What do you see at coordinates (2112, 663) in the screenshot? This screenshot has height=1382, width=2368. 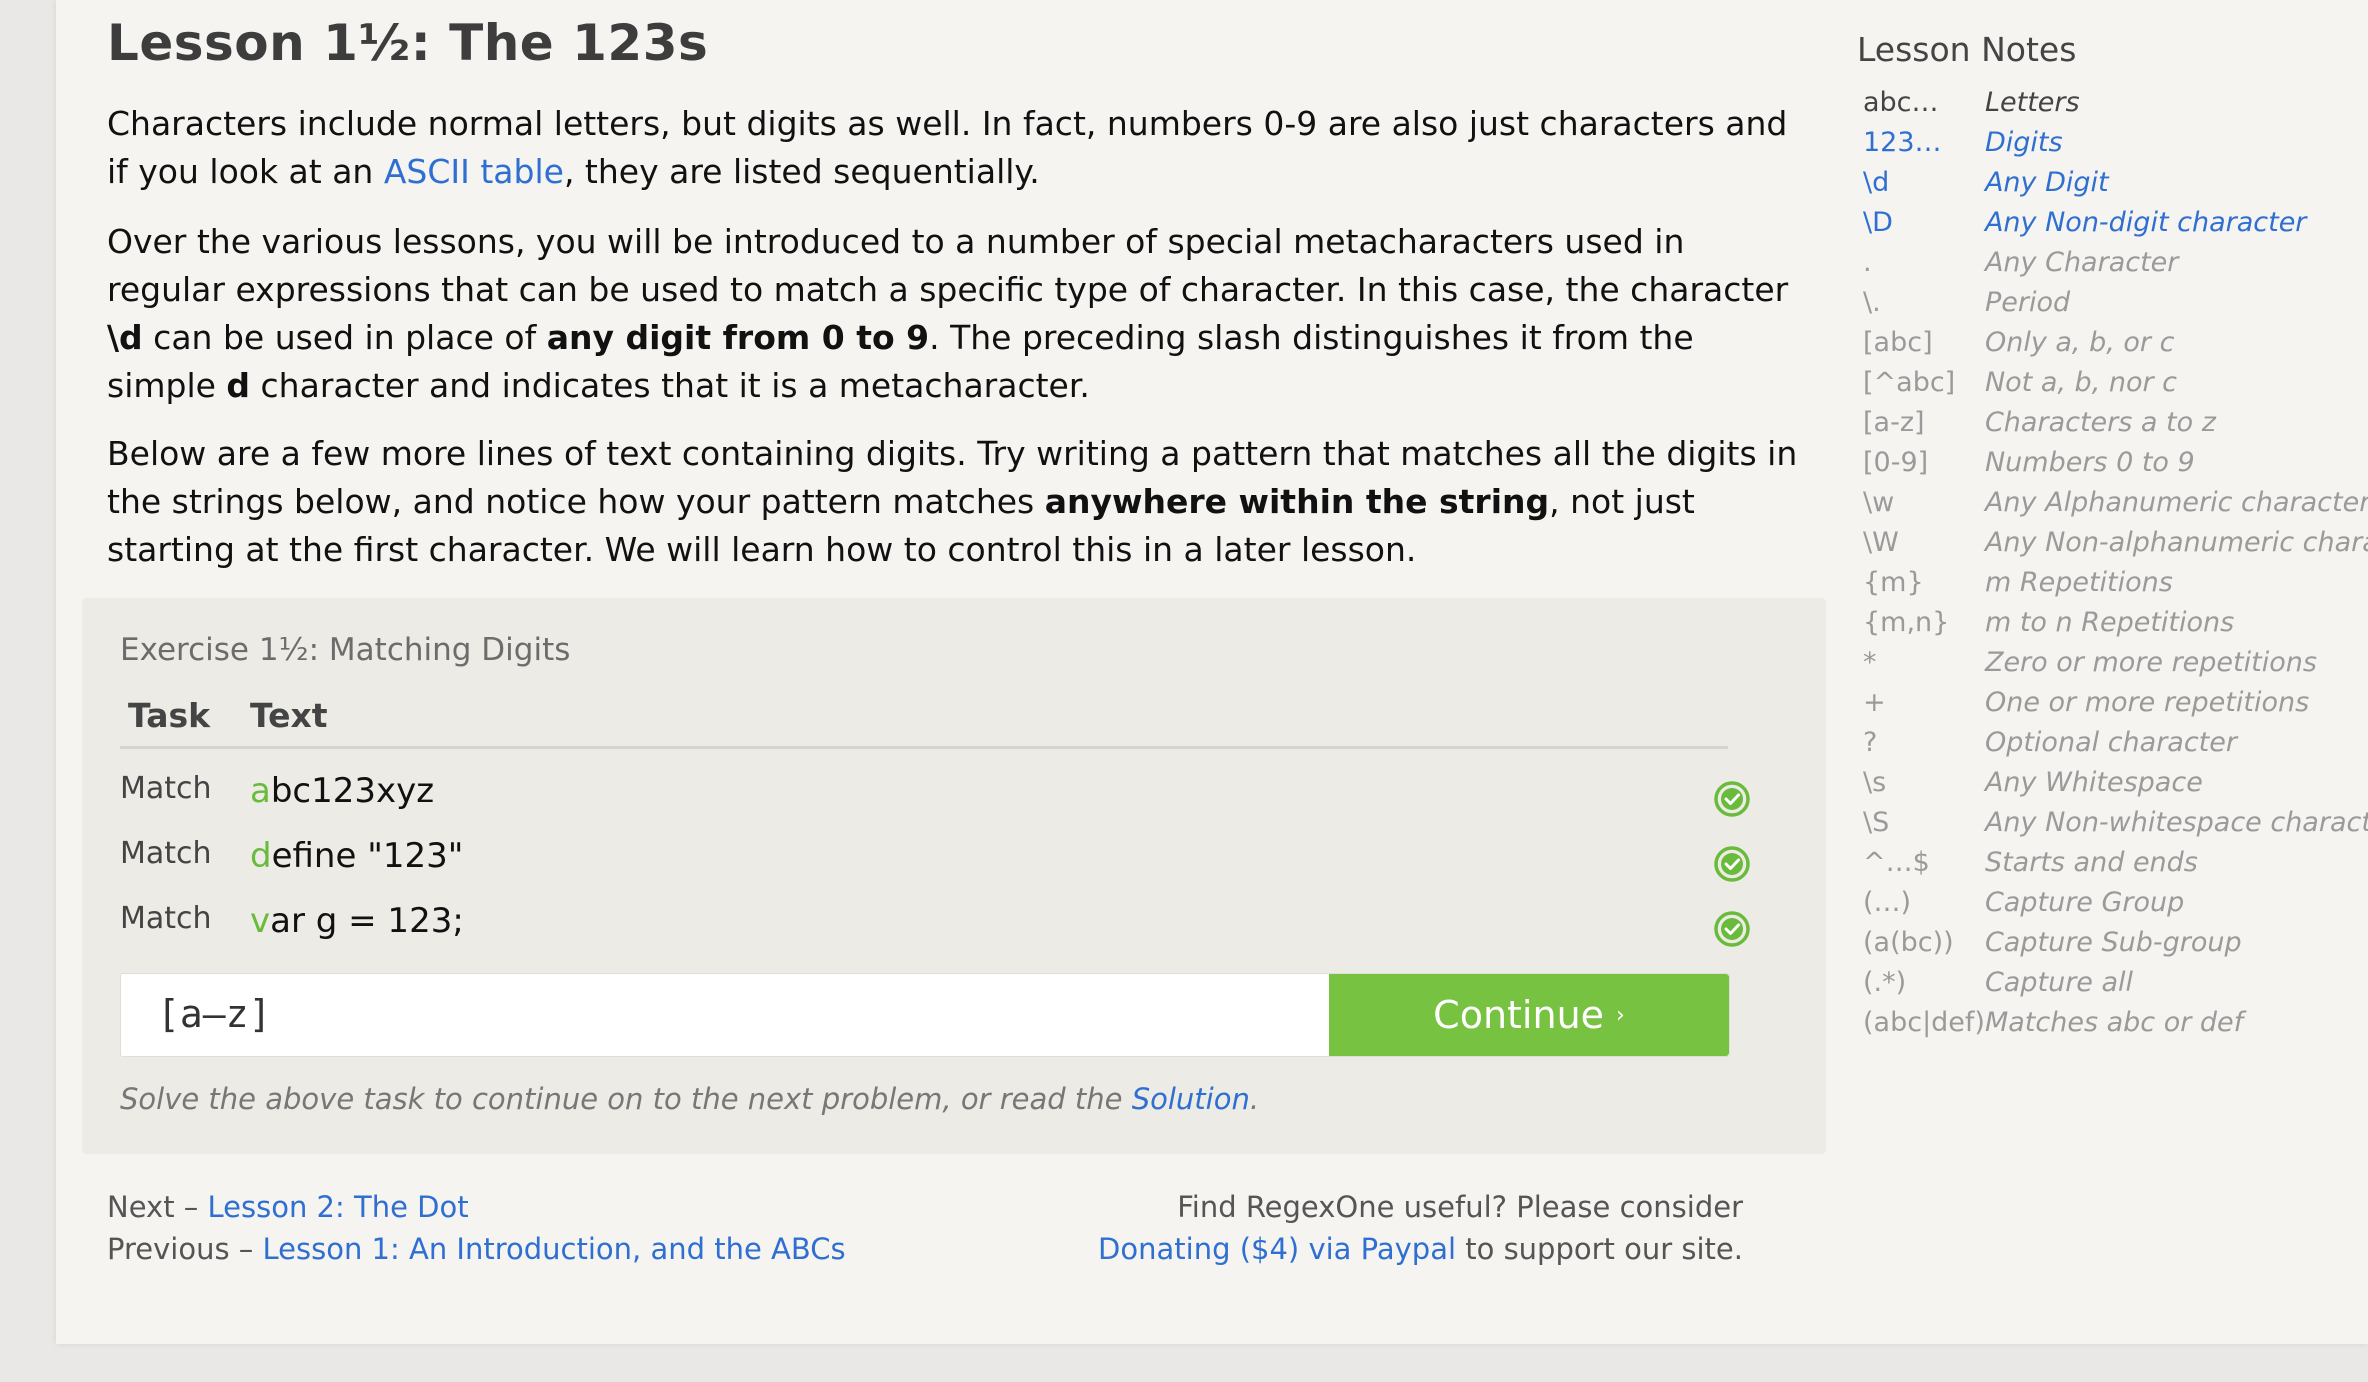 I see `lesson-note-row: * Zero or more repetitions` at bounding box center [2112, 663].